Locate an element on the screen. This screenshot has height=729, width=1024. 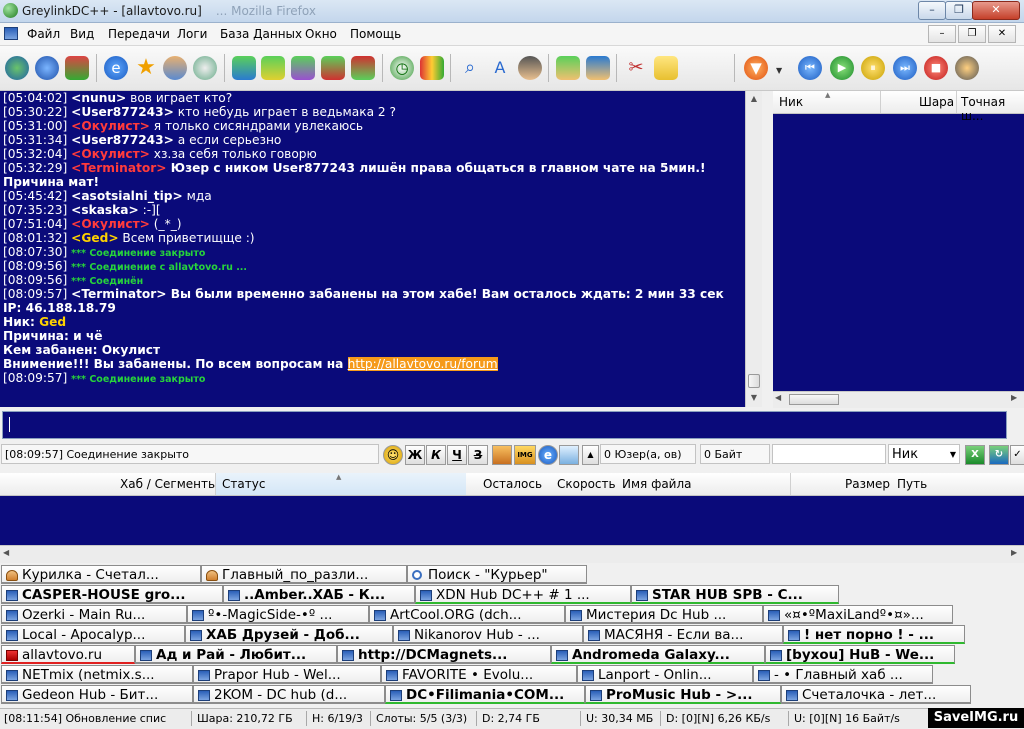
stats-chart-icon is located at coordinates (432, 68).